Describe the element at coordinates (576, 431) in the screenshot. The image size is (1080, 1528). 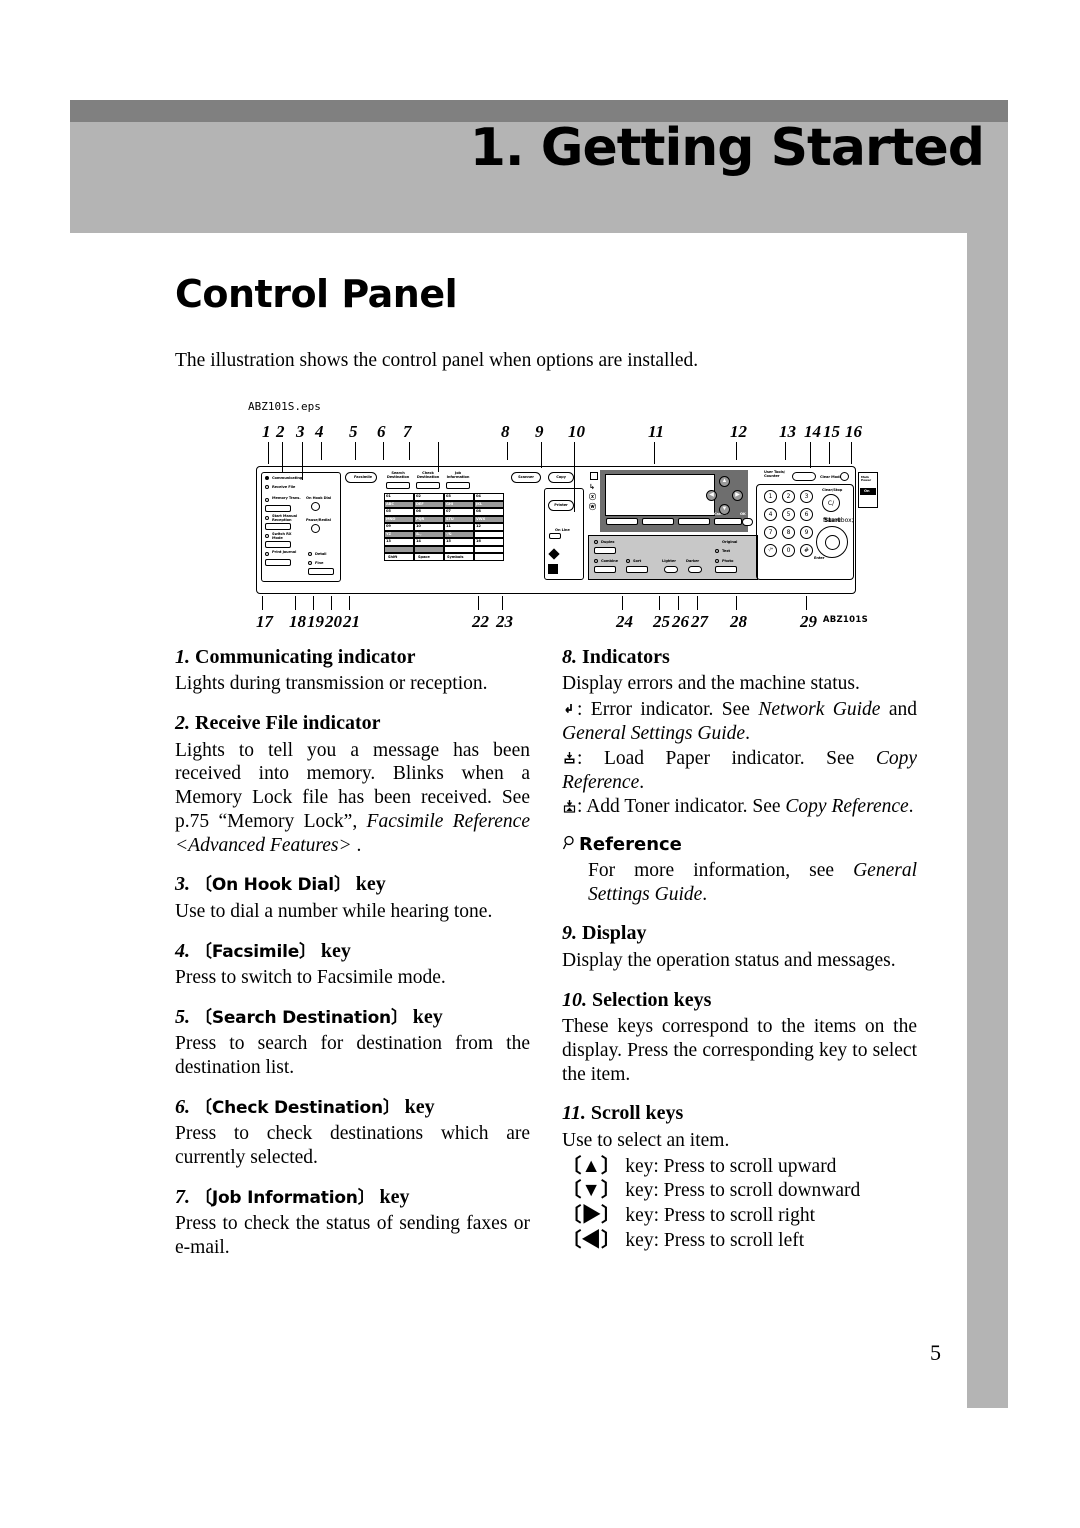
I see `callout-10: 10` at that location.